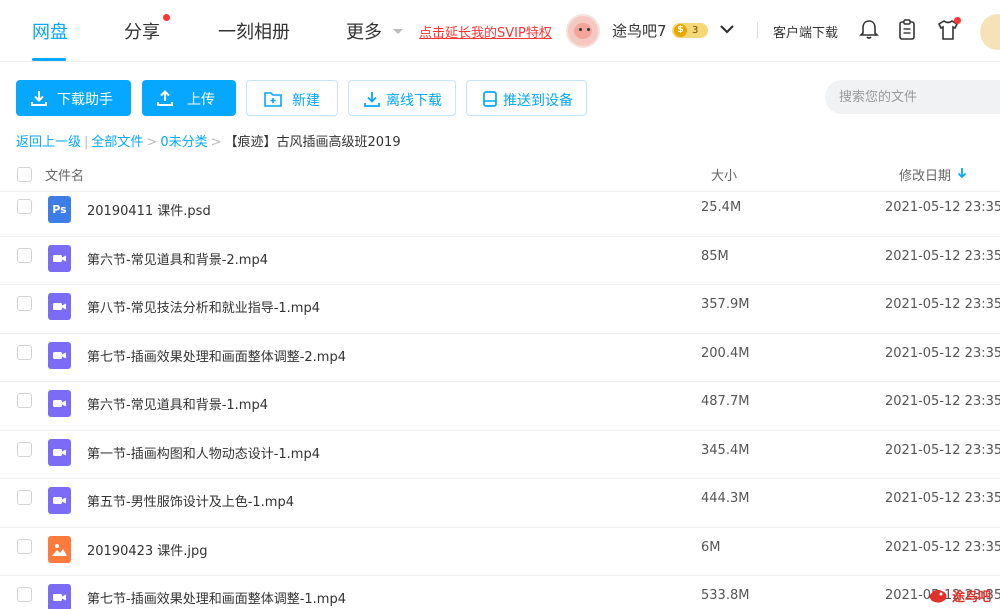  I want to click on column-header-size: 大小, so click(724, 174).